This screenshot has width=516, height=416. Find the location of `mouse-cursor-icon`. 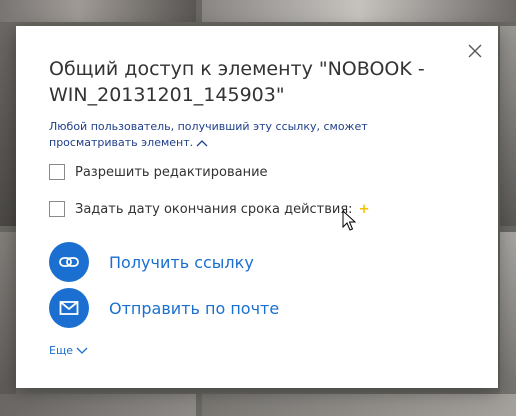

mouse-cursor-icon is located at coordinates (349, 220).